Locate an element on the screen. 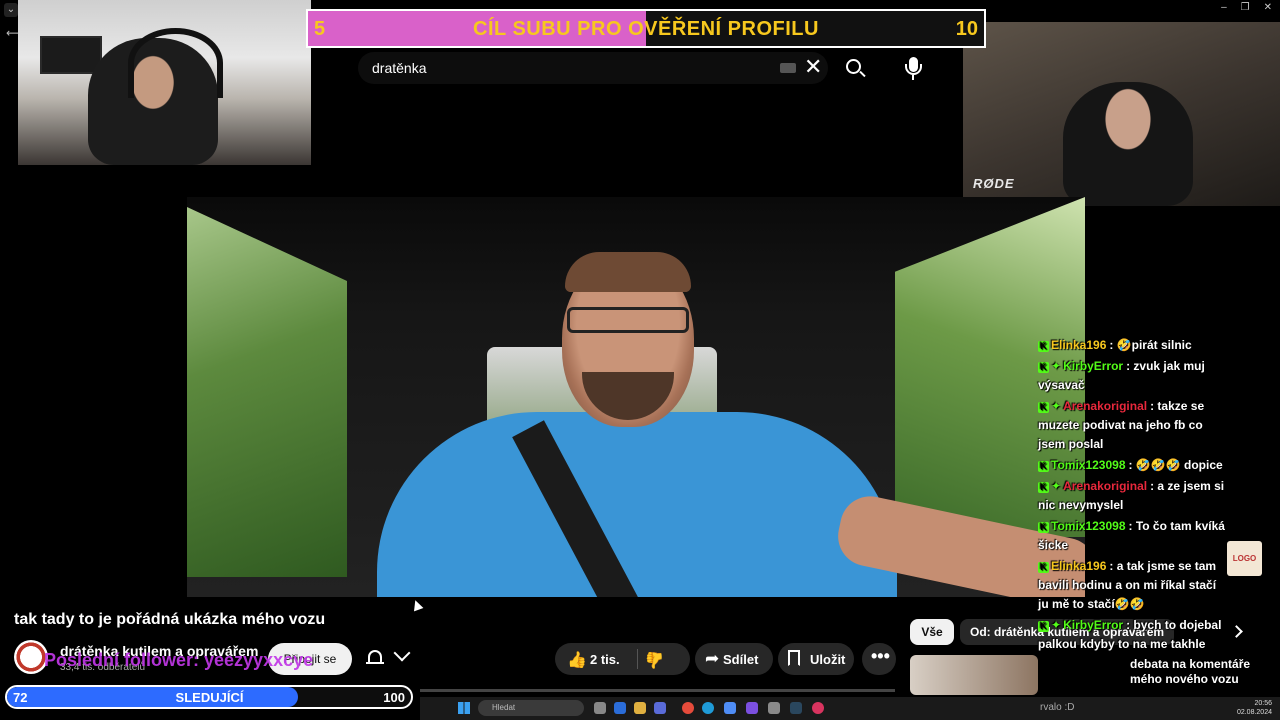 The image size is (1280, 720). share-icon: ➦ is located at coordinates (712, 658).